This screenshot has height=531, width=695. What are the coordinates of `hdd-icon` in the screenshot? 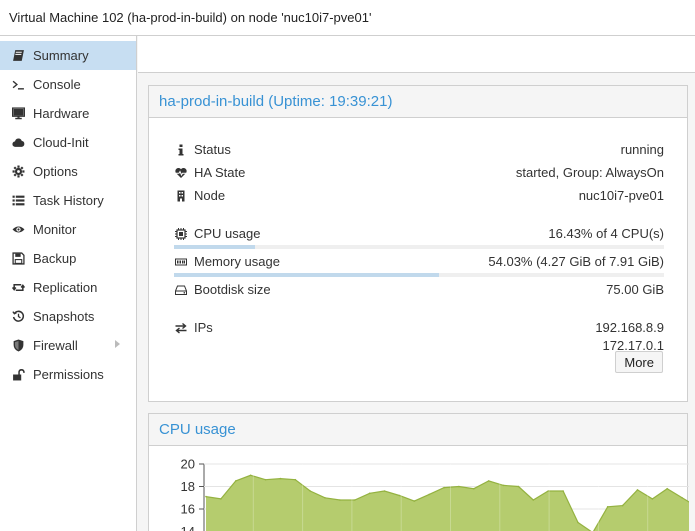 It's located at (181, 290).